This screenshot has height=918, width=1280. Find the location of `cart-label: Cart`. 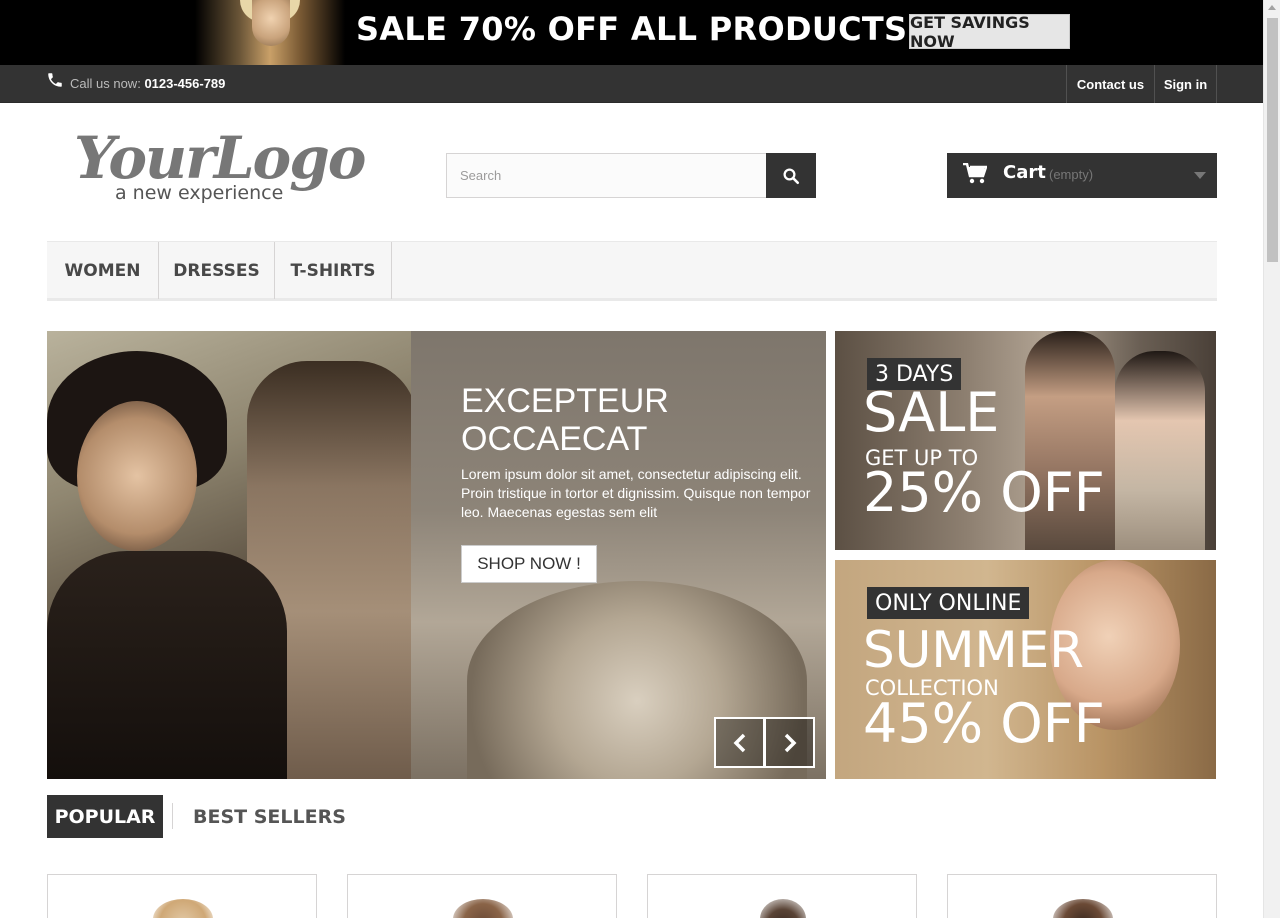

cart-label: Cart is located at coordinates (1024, 172).